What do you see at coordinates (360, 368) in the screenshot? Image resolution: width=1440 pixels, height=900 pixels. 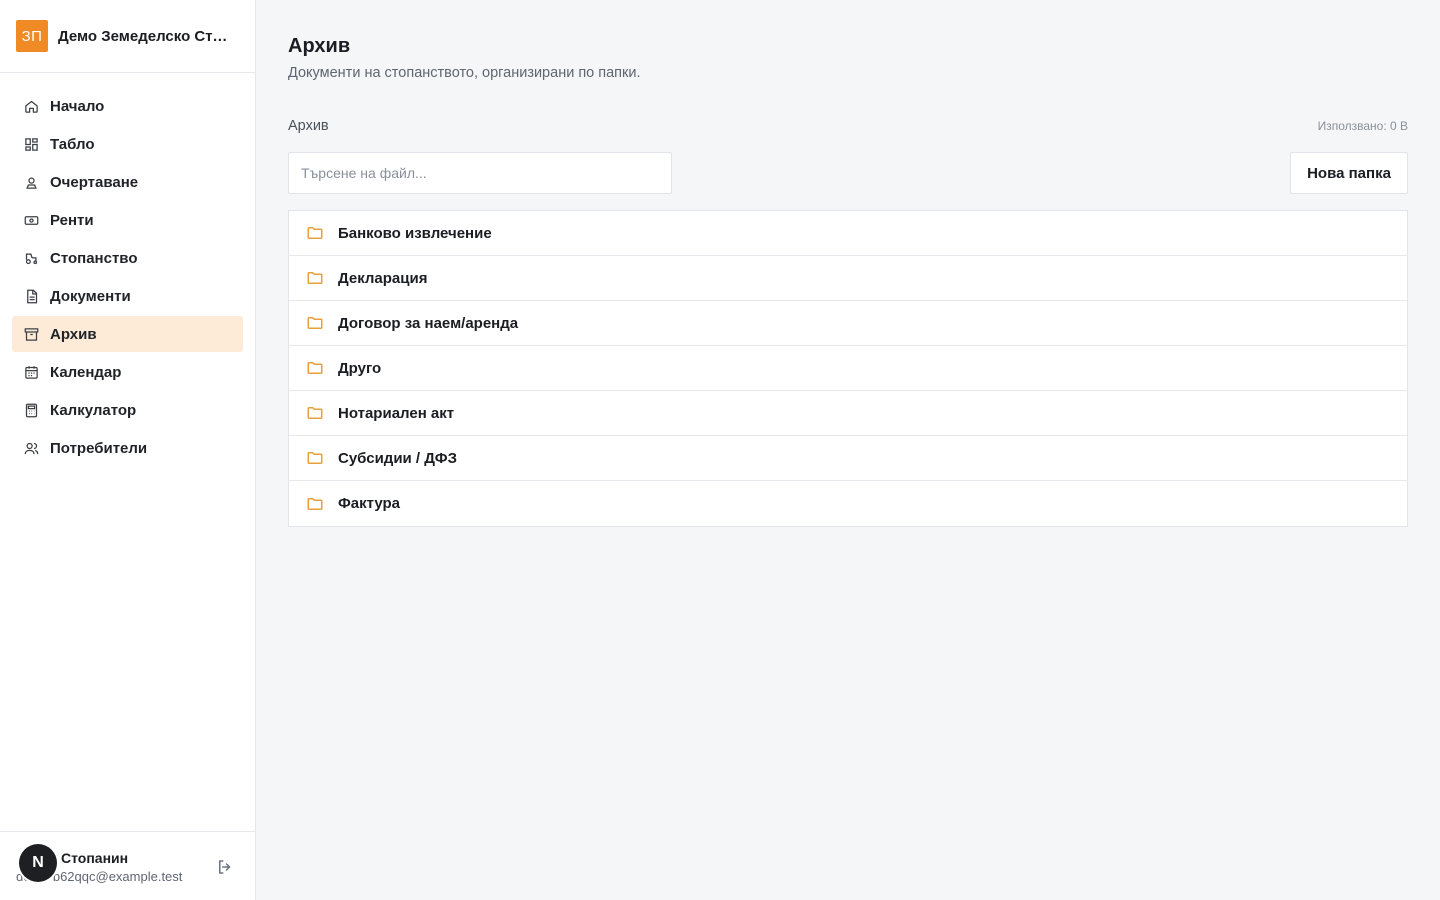 I see `folder-name: Друго` at bounding box center [360, 368].